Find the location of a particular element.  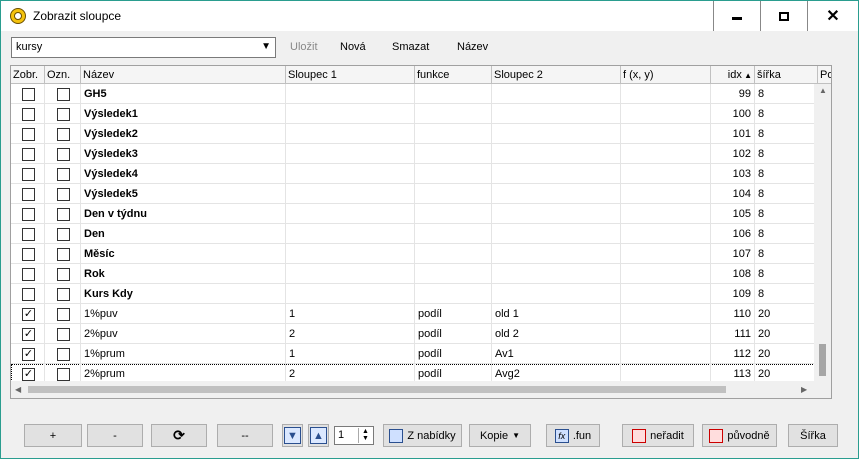

step-spinner: 1 ▲ ▼ is located at coordinates (354, 435).